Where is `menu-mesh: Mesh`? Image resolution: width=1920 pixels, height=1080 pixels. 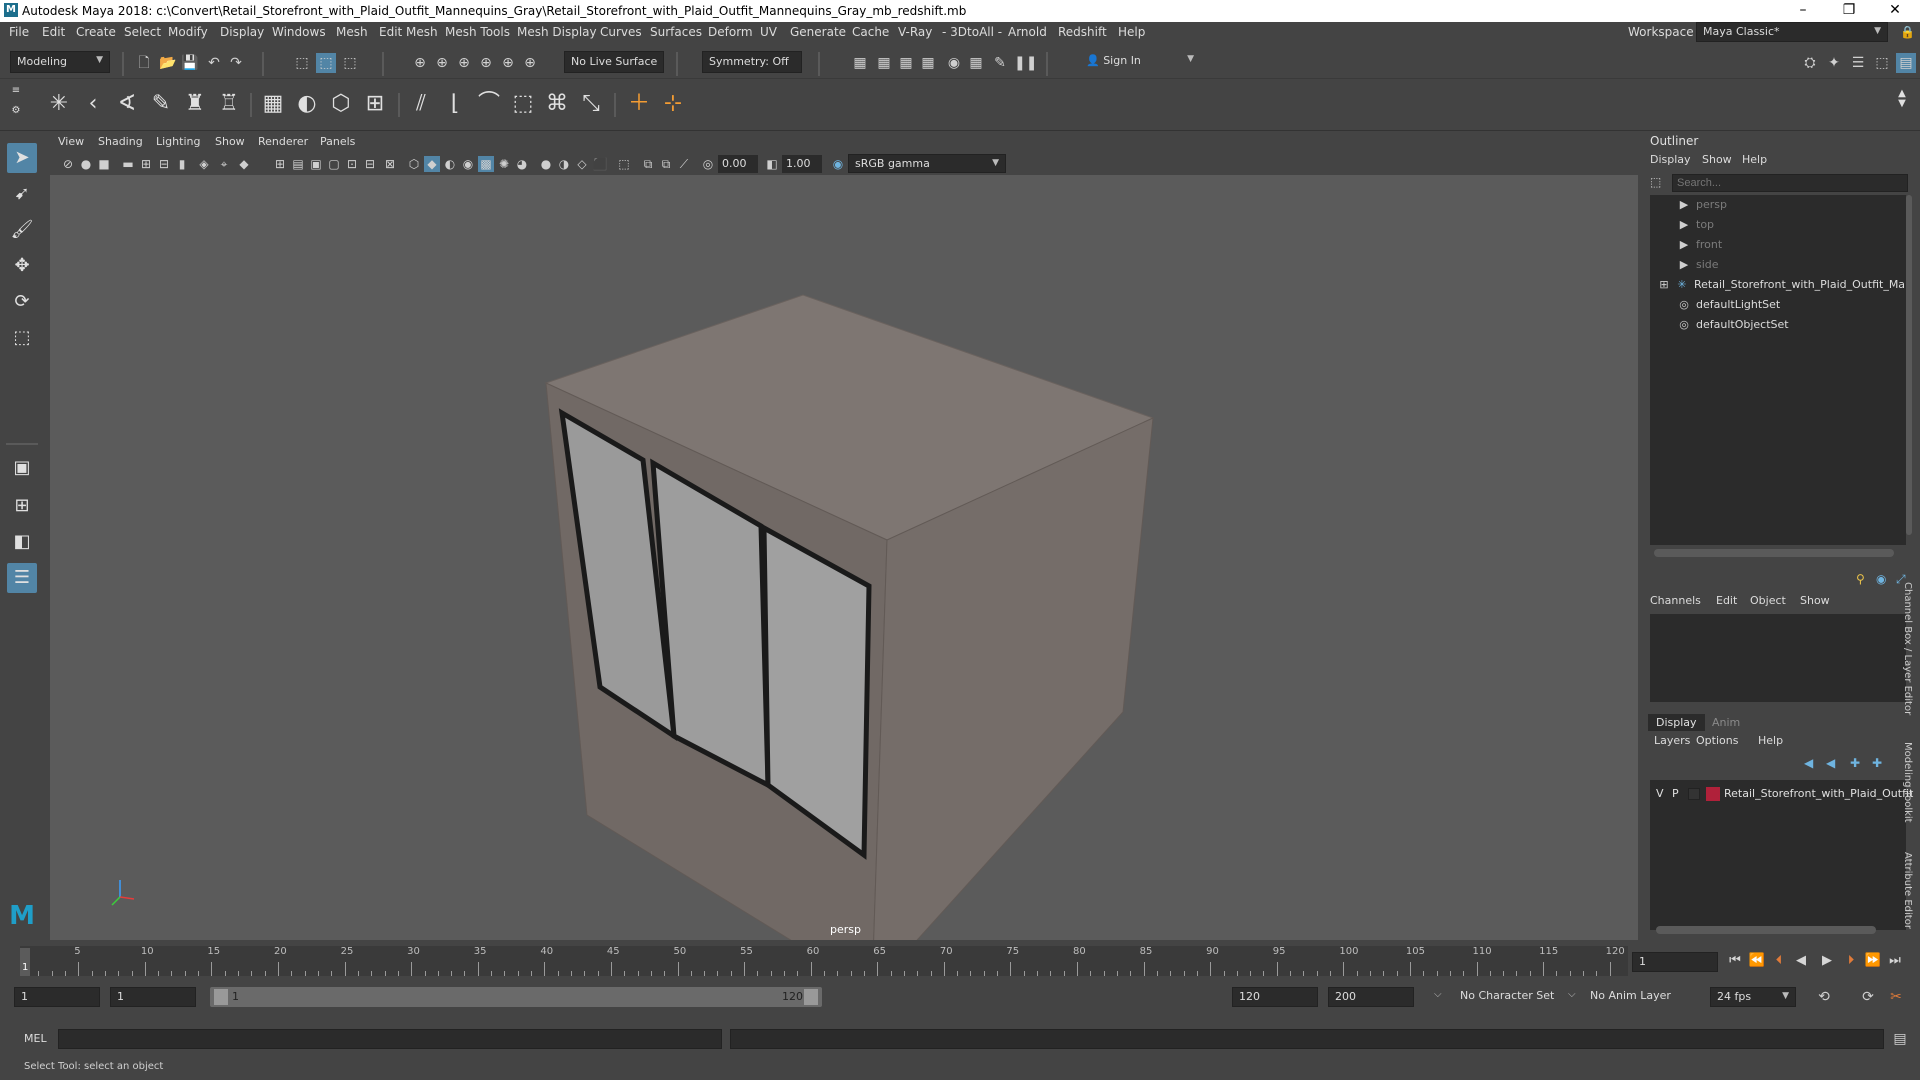 menu-mesh: Mesh is located at coordinates (352, 32).